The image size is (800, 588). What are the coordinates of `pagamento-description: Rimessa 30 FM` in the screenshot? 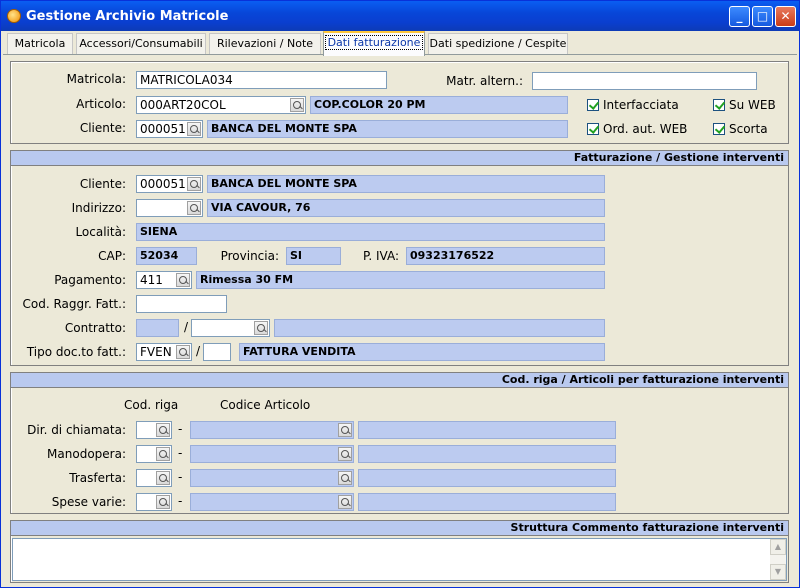 It's located at (400, 280).